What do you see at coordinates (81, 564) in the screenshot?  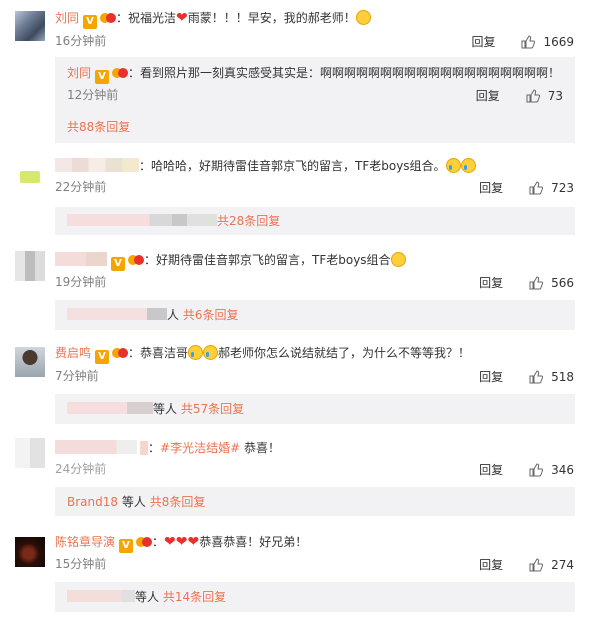 I see `comment-time: 15分钟前` at bounding box center [81, 564].